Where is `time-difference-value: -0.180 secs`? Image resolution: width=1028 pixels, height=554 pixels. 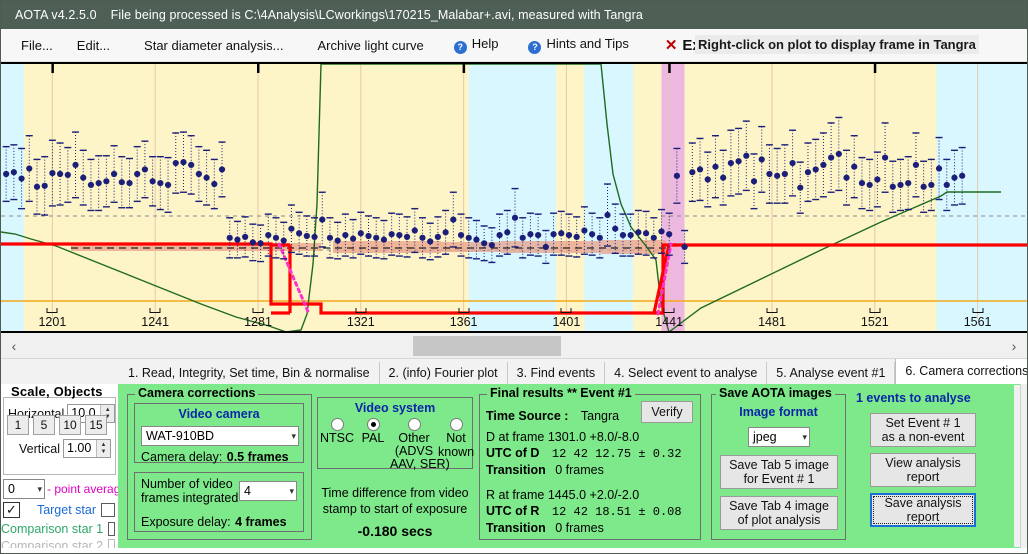
time-difference-value: -0.180 secs is located at coordinates (395, 531).